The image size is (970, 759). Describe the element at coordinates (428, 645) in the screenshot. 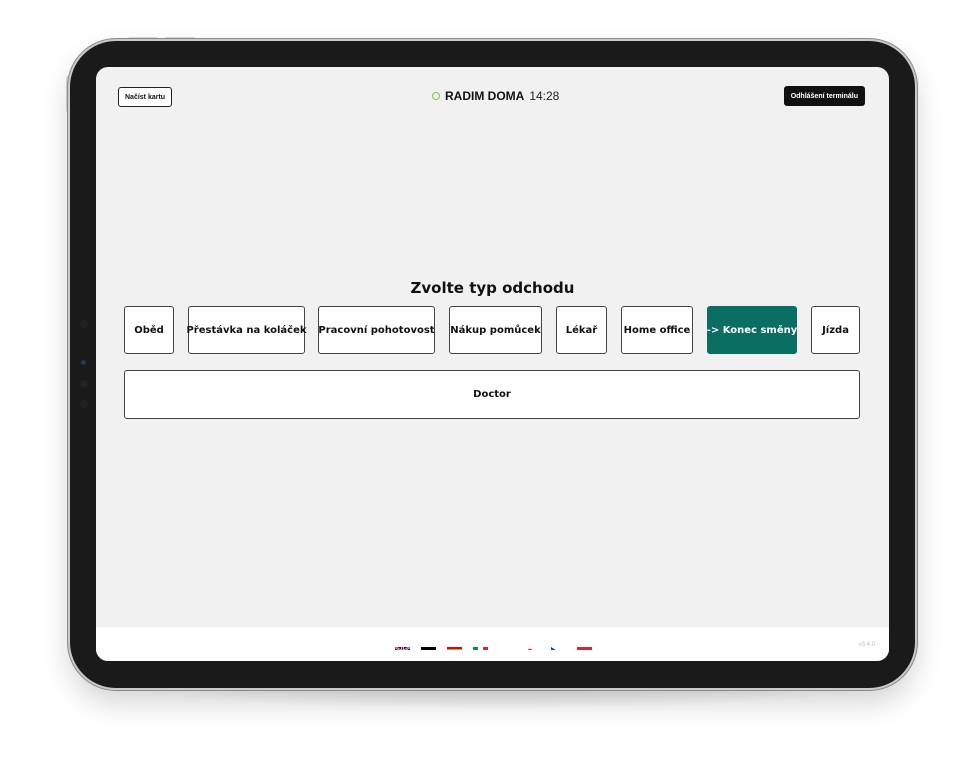

I see `german-flag-icon` at that location.